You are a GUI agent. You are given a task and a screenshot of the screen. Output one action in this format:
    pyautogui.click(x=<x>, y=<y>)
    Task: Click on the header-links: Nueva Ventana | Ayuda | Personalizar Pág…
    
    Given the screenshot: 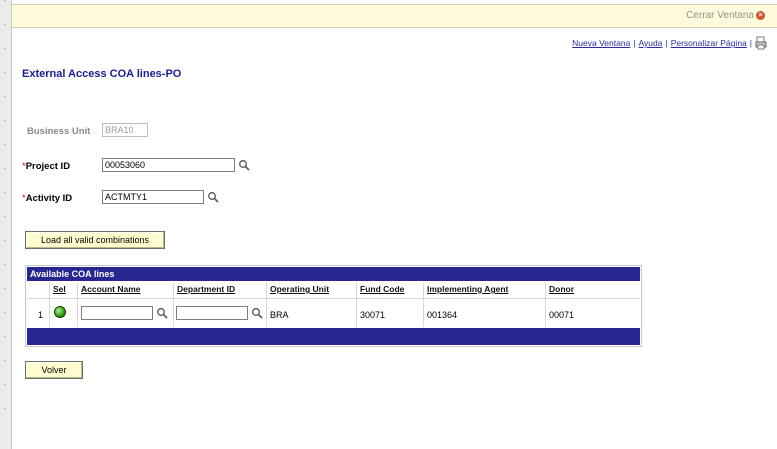 What is the action you would take?
    pyautogui.click(x=669, y=43)
    